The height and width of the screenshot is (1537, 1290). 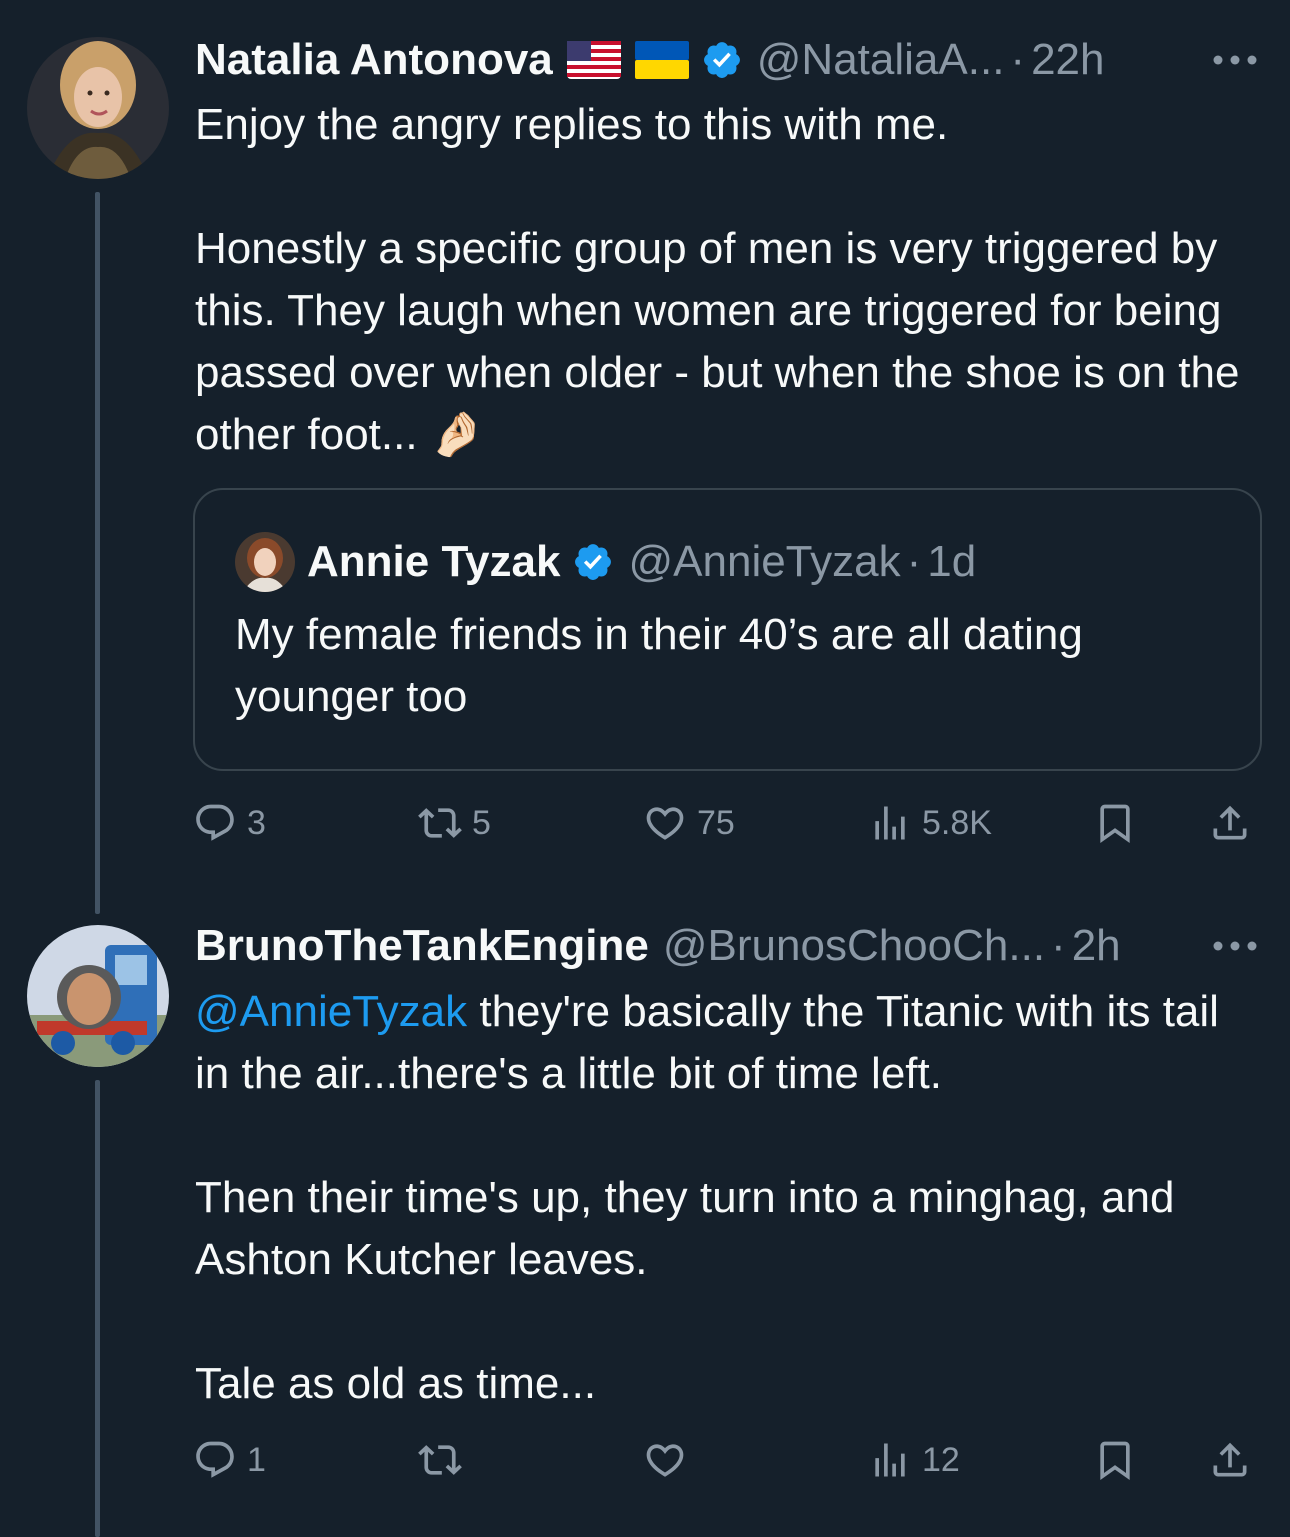 What do you see at coordinates (422, 946) in the screenshot?
I see `display-name: BrunoTheTankEngine` at bounding box center [422, 946].